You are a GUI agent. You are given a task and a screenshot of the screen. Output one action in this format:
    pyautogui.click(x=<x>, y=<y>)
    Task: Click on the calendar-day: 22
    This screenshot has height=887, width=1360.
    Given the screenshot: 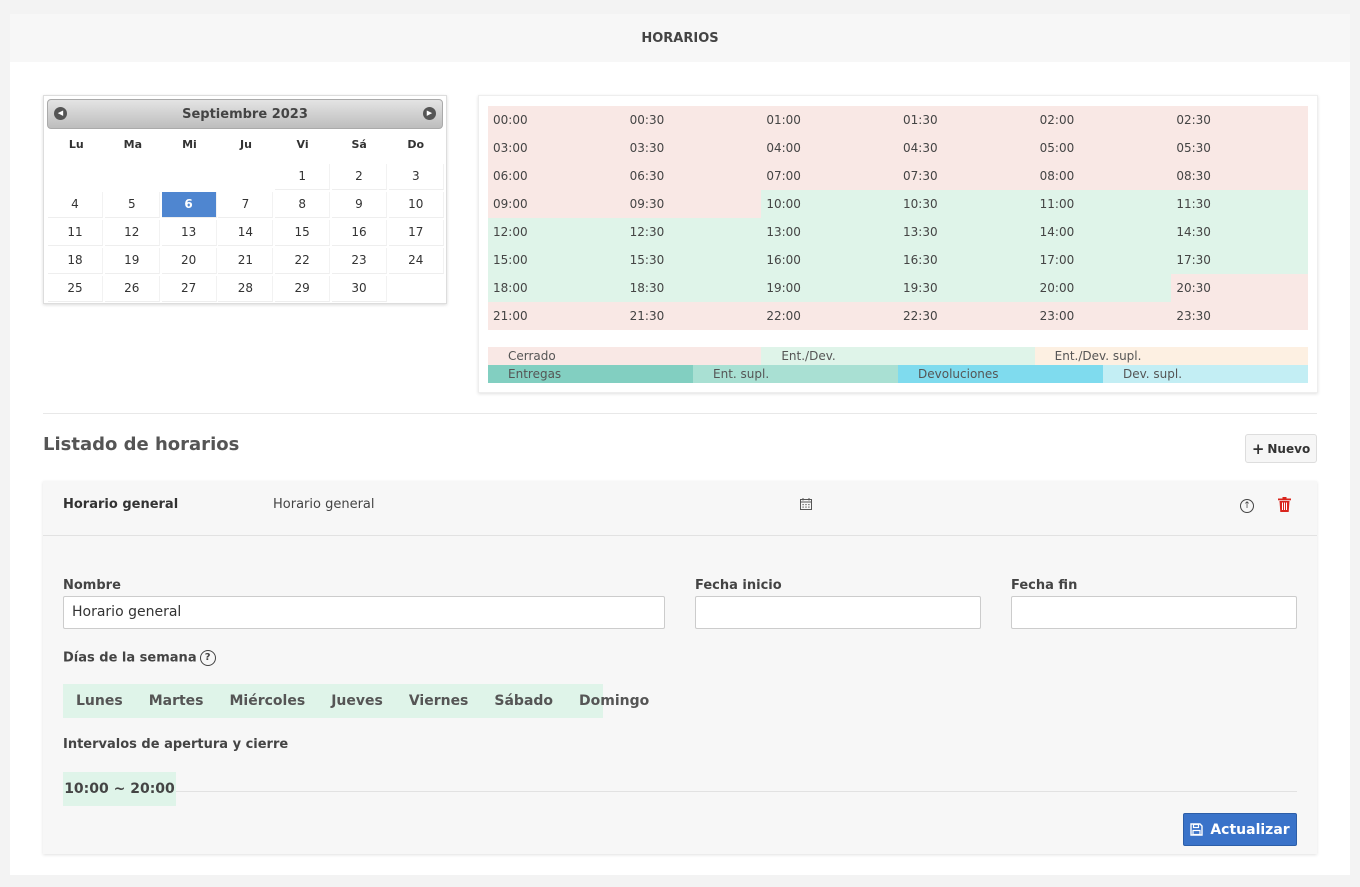 What is the action you would take?
    pyautogui.click(x=303, y=261)
    